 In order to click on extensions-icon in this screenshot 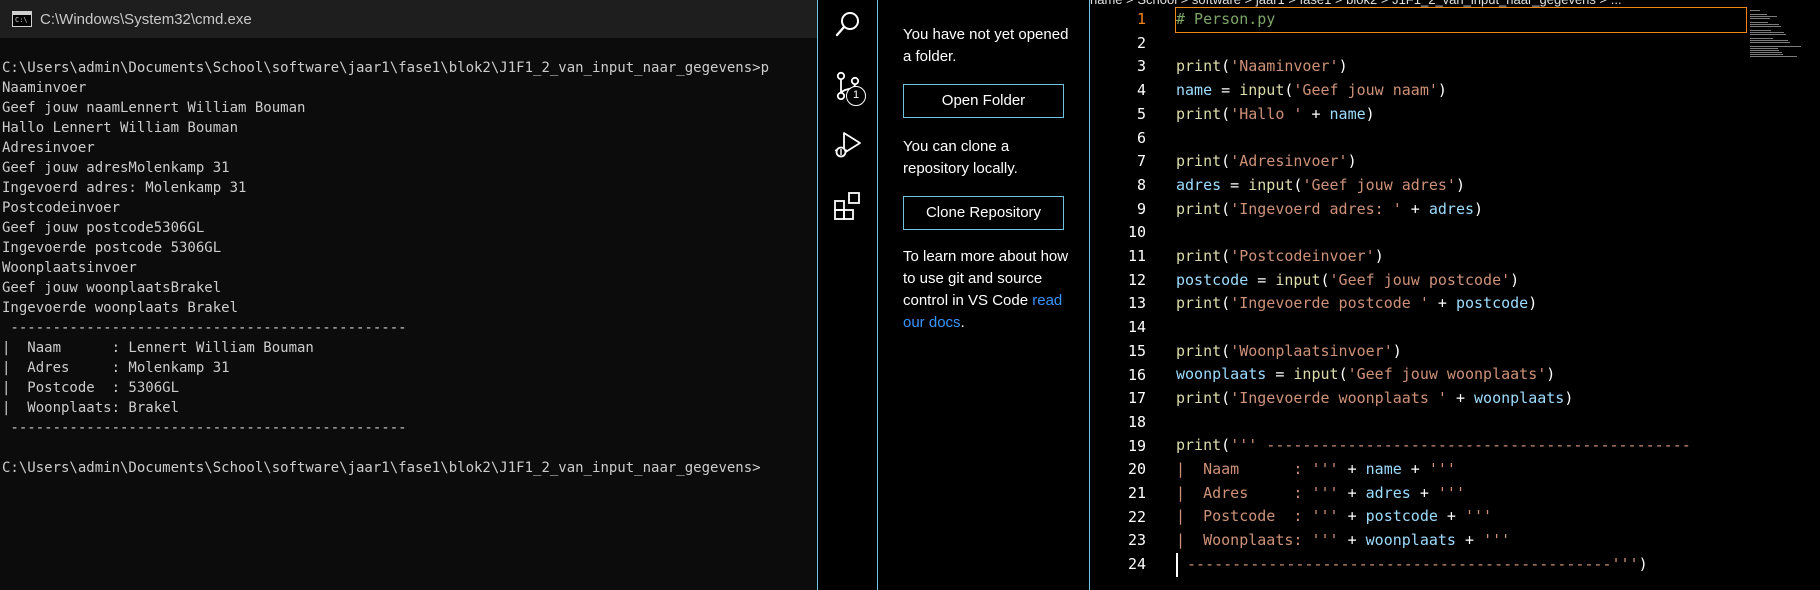, I will do `click(848, 206)`.